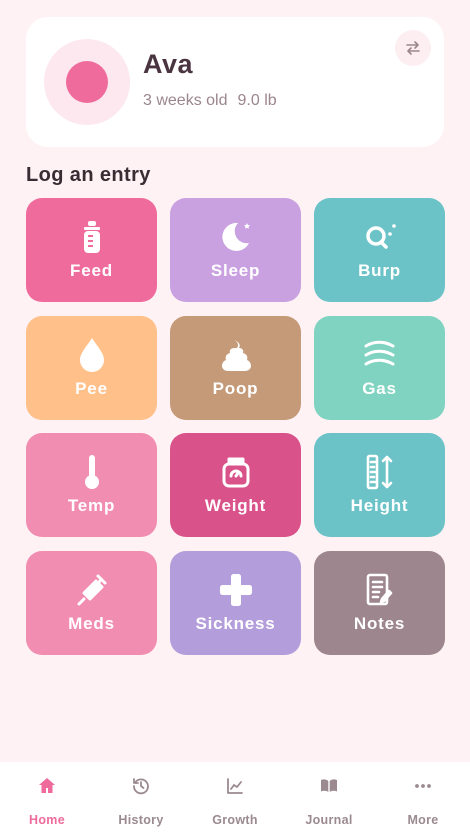 The image size is (470, 835). What do you see at coordinates (92, 355) in the screenshot?
I see `droplet-icon` at bounding box center [92, 355].